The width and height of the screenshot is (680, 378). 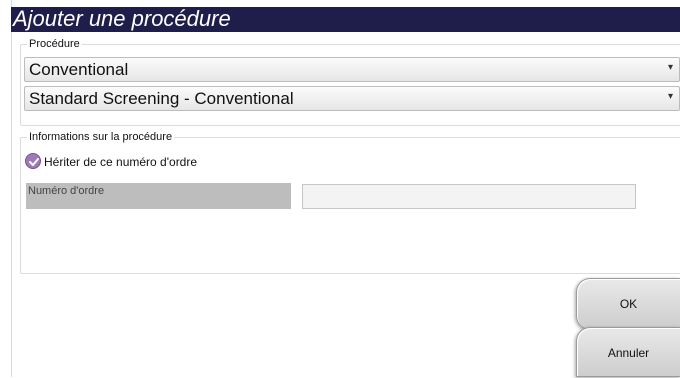 I want to click on order-number-label: Numéro d'ordre, so click(x=66, y=191).